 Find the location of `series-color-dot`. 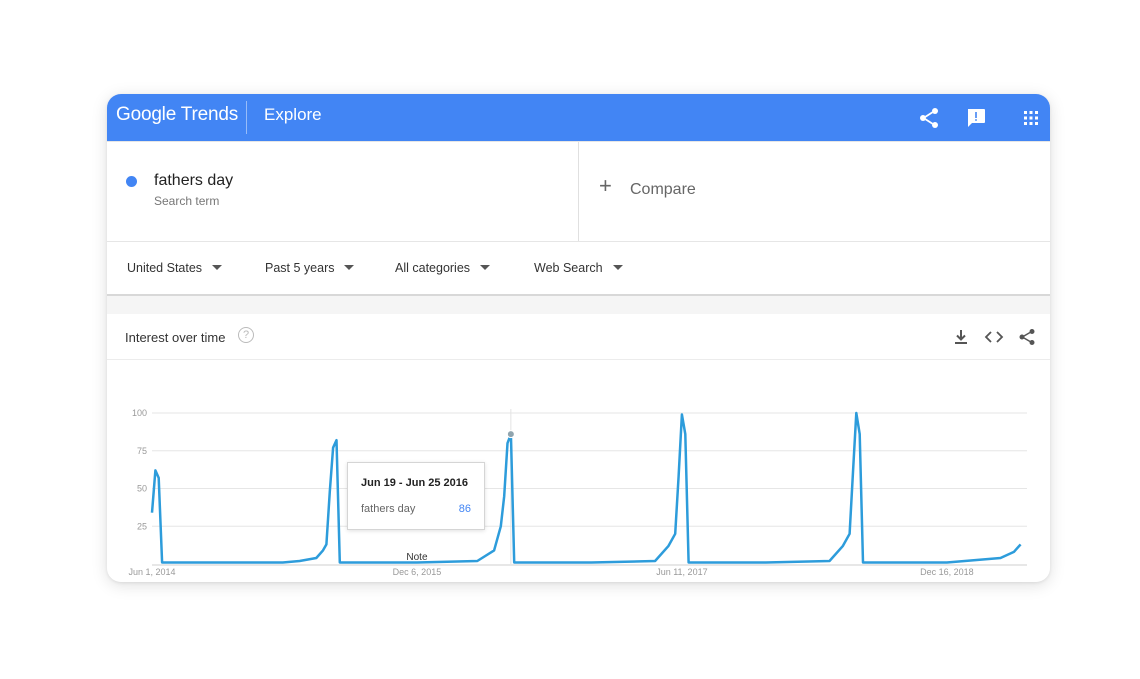

series-color-dot is located at coordinates (131, 181).